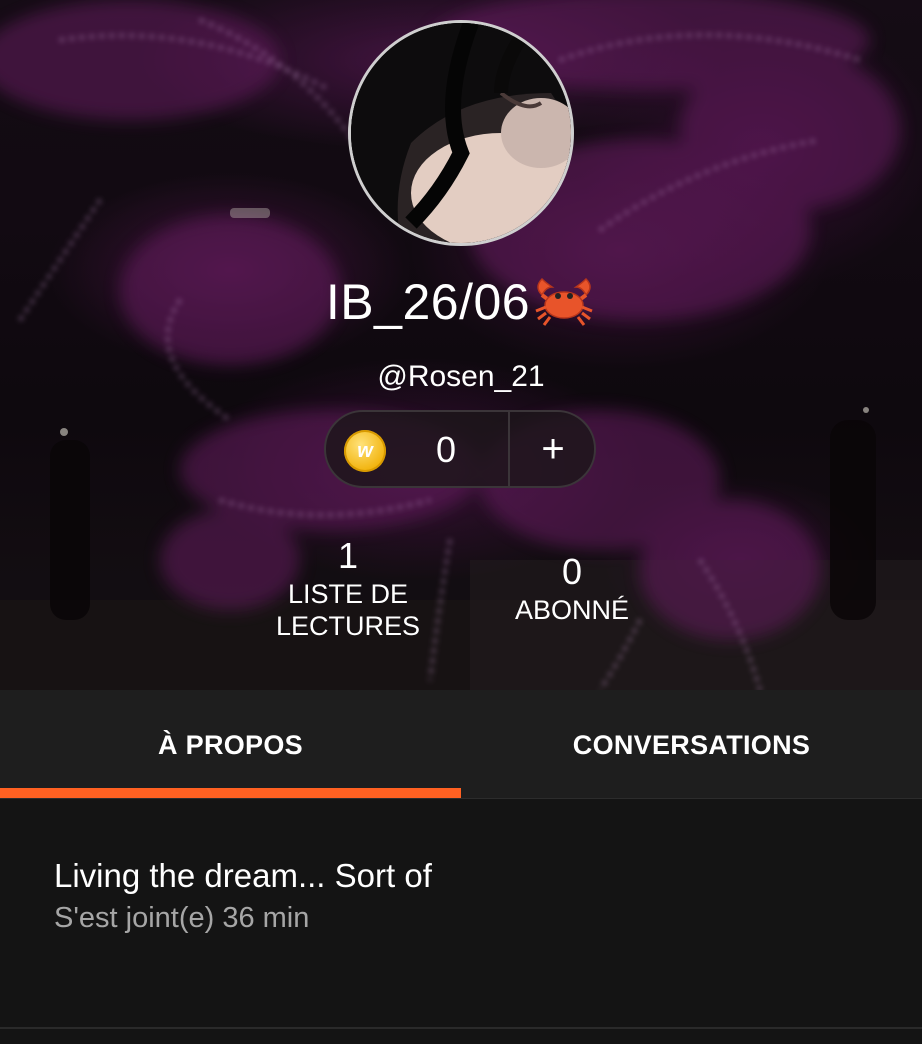  What do you see at coordinates (243, 875) in the screenshot?
I see `profile-bio: Living the dream... Sort of` at bounding box center [243, 875].